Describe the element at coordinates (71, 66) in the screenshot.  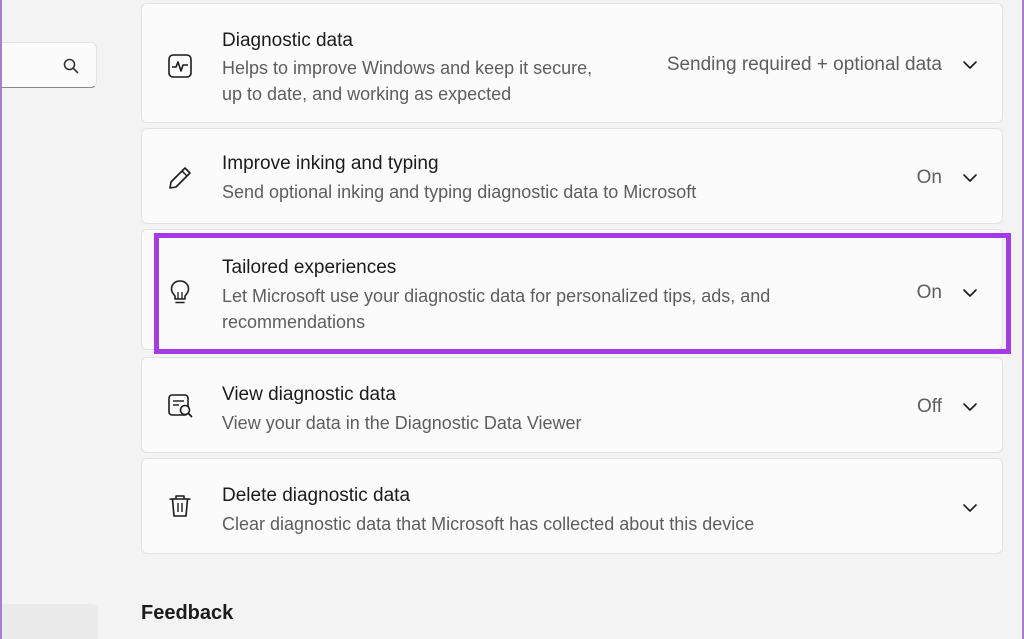
I see `search-icon` at that location.